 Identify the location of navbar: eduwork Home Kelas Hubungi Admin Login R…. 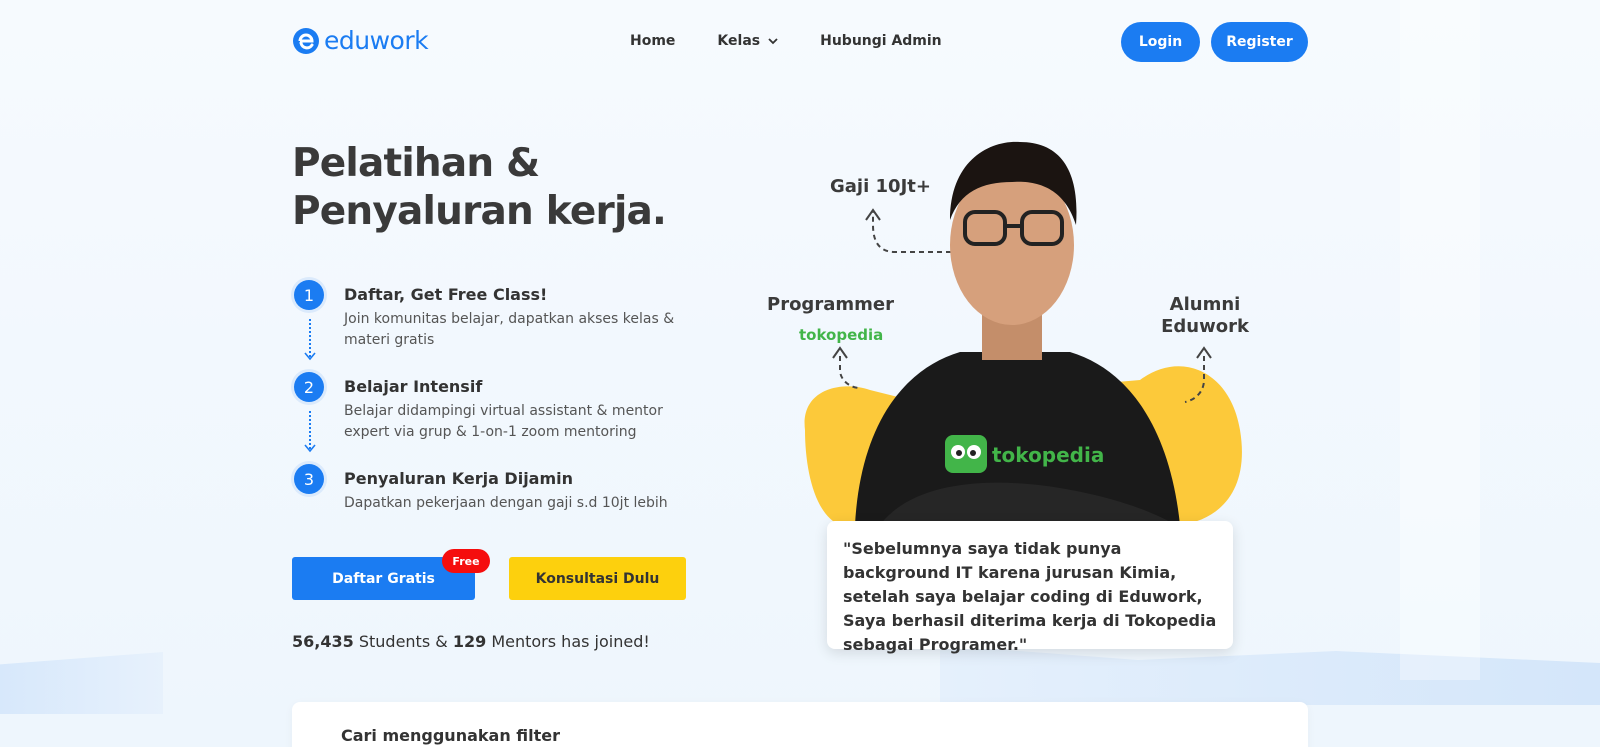
(800, 42).